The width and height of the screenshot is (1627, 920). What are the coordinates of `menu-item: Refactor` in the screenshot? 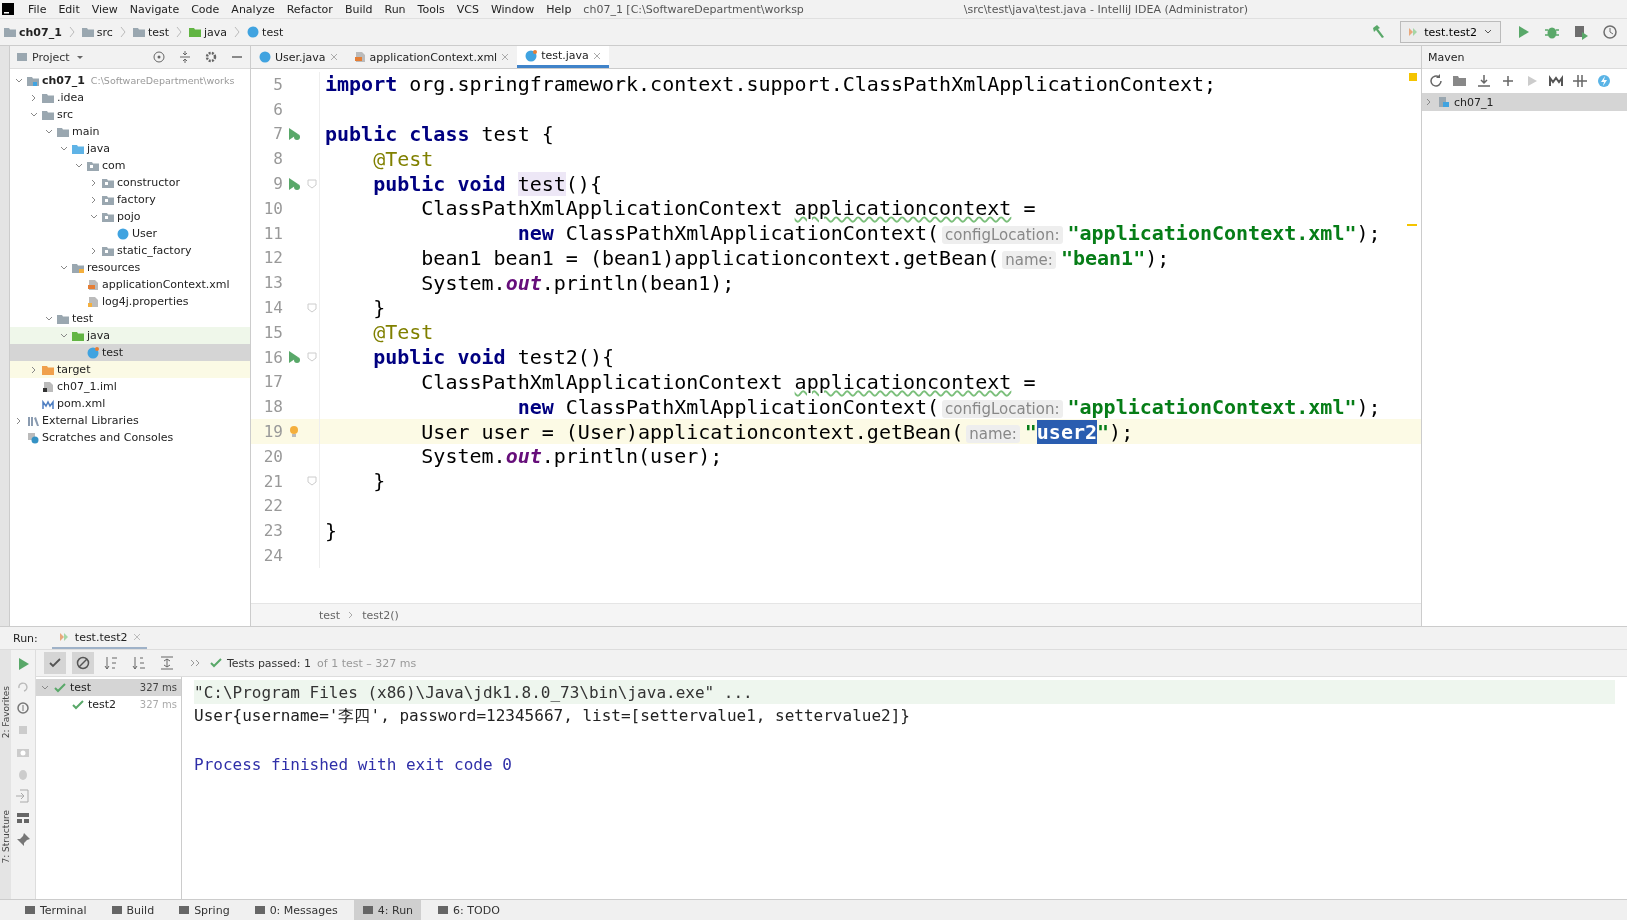 It's located at (309, 9).